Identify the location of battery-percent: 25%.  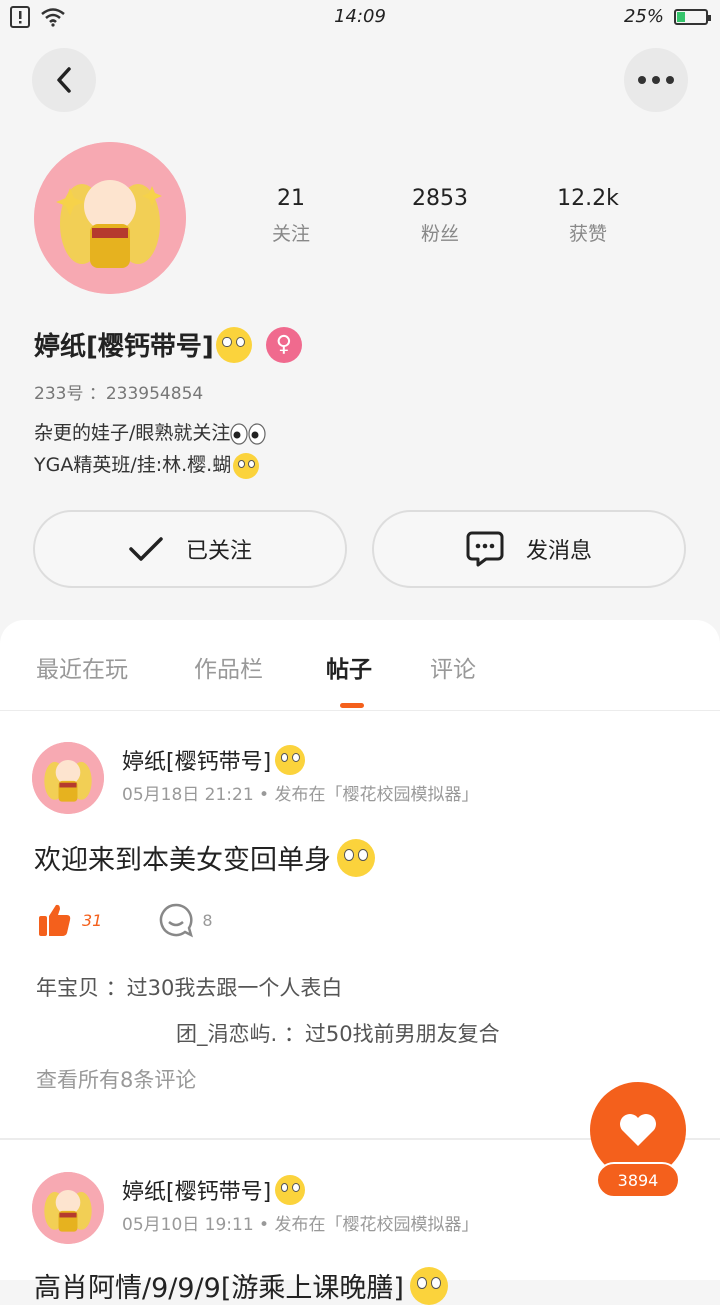
(643, 16).